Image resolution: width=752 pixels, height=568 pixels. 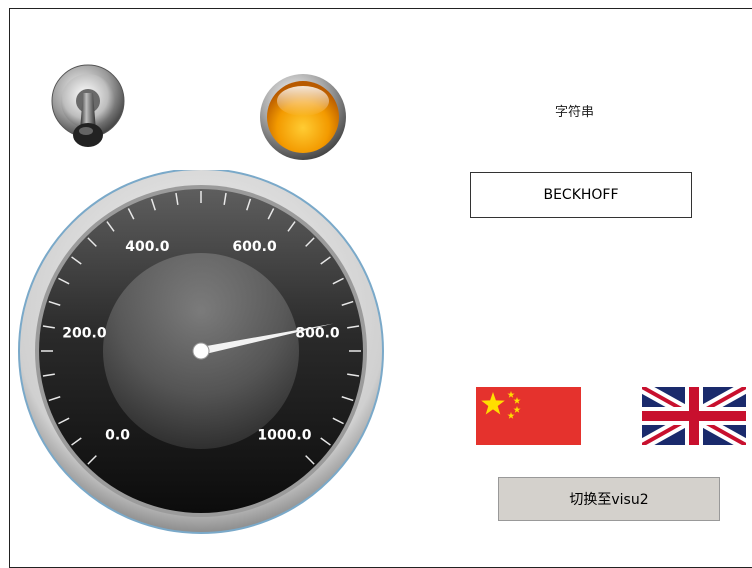 I want to click on string-label: 字符串, so click(x=575, y=112).